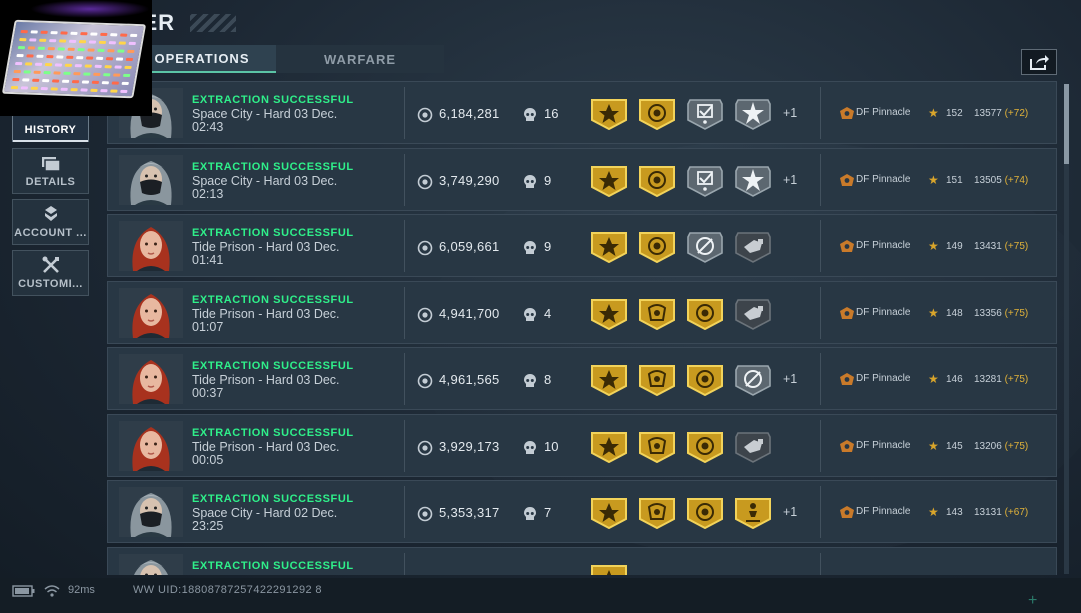 This screenshot has width=1081, height=613. Describe the element at coordinates (582, 561) in the screenshot. I see `history-row: EXTRACTION SUCCESSFUL` at that location.